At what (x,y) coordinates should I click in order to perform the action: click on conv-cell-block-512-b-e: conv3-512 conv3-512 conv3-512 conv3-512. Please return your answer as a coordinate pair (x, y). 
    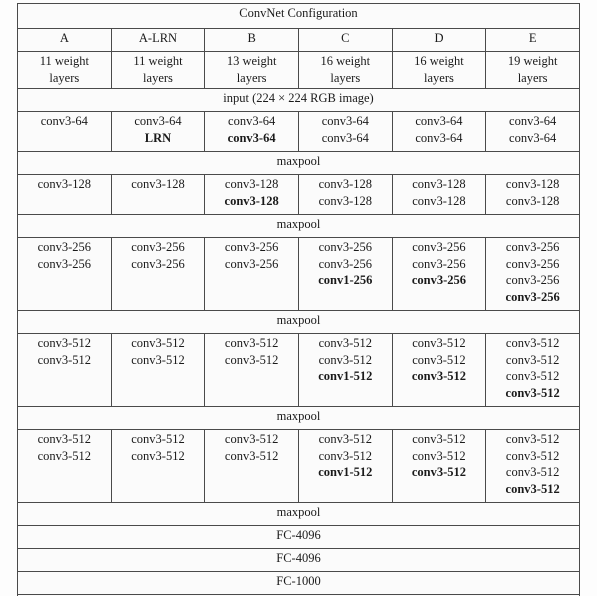
    Looking at the image, I should click on (532, 466).